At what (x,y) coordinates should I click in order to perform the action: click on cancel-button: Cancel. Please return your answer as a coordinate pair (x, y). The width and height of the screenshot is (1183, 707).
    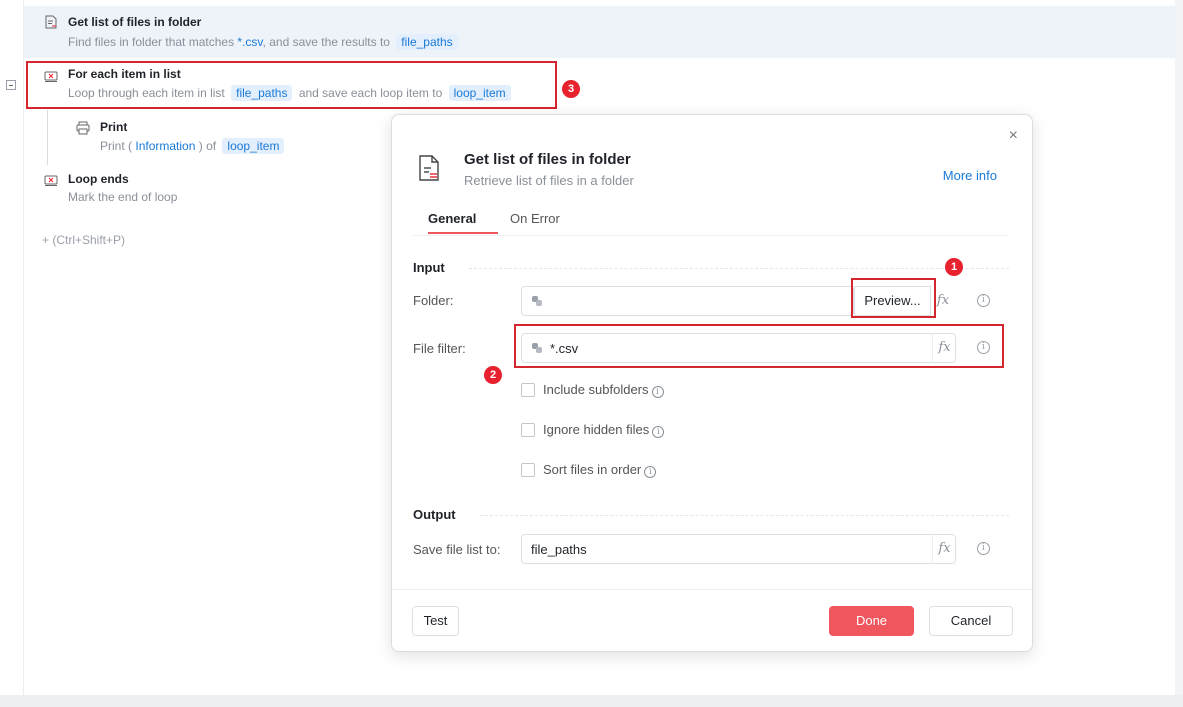
    Looking at the image, I should click on (971, 621).